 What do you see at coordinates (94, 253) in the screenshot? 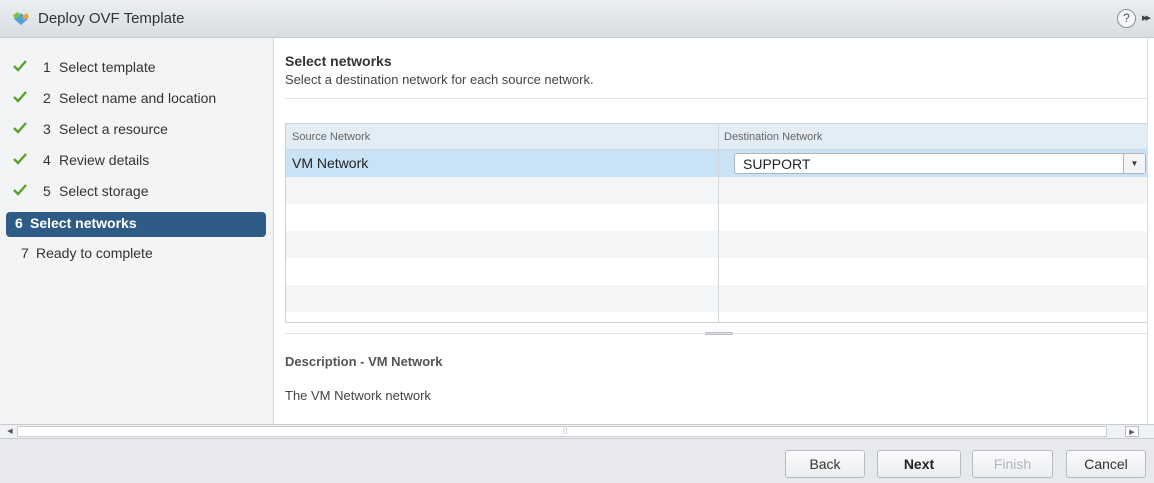
I see `step-label: Ready to complete` at bounding box center [94, 253].